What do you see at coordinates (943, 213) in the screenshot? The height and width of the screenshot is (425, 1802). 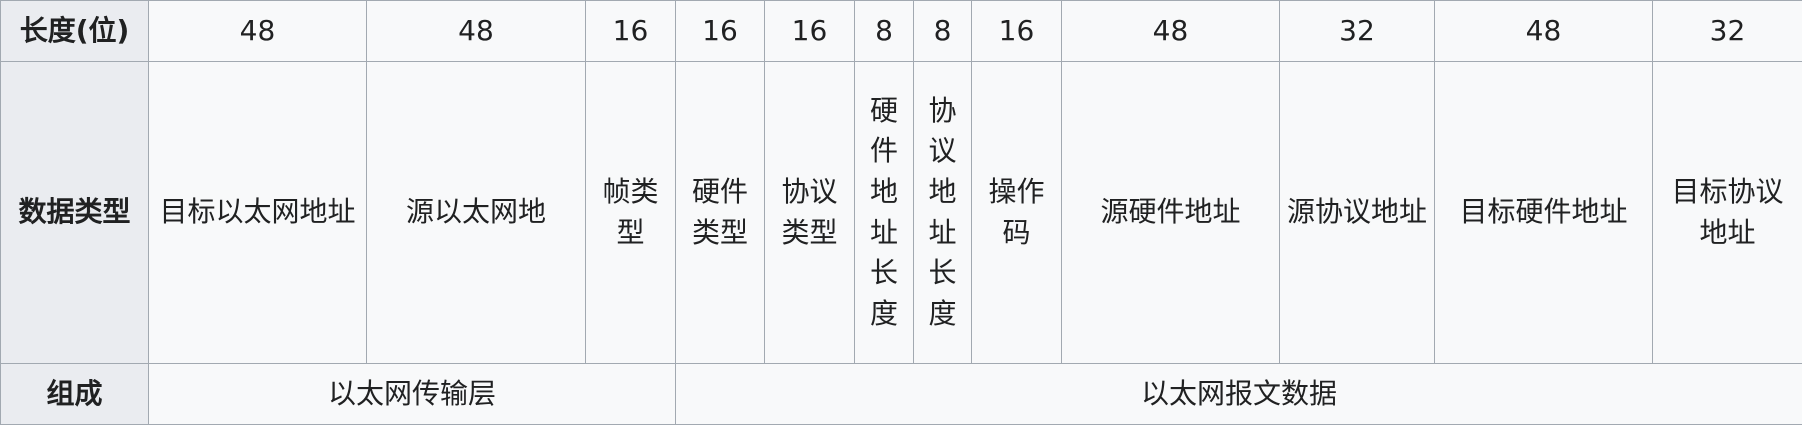 I see `data-type-cell: 协议地址长度` at bounding box center [943, 213].